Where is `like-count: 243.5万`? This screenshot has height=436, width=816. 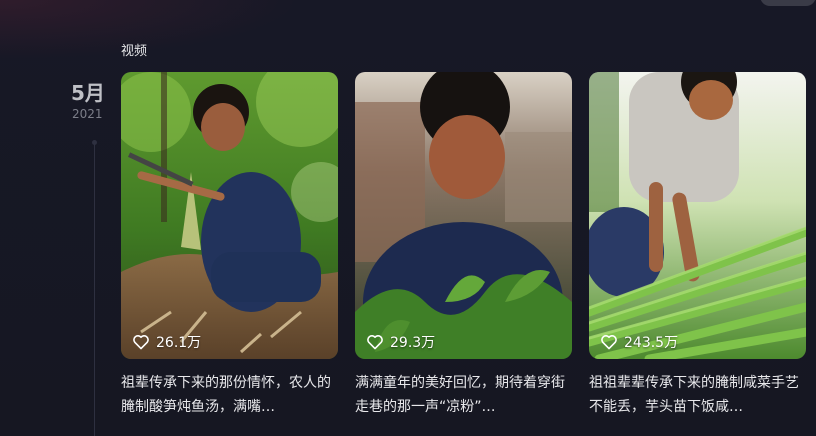
like-count: 243.5万 is located at coordinates (639, 342).